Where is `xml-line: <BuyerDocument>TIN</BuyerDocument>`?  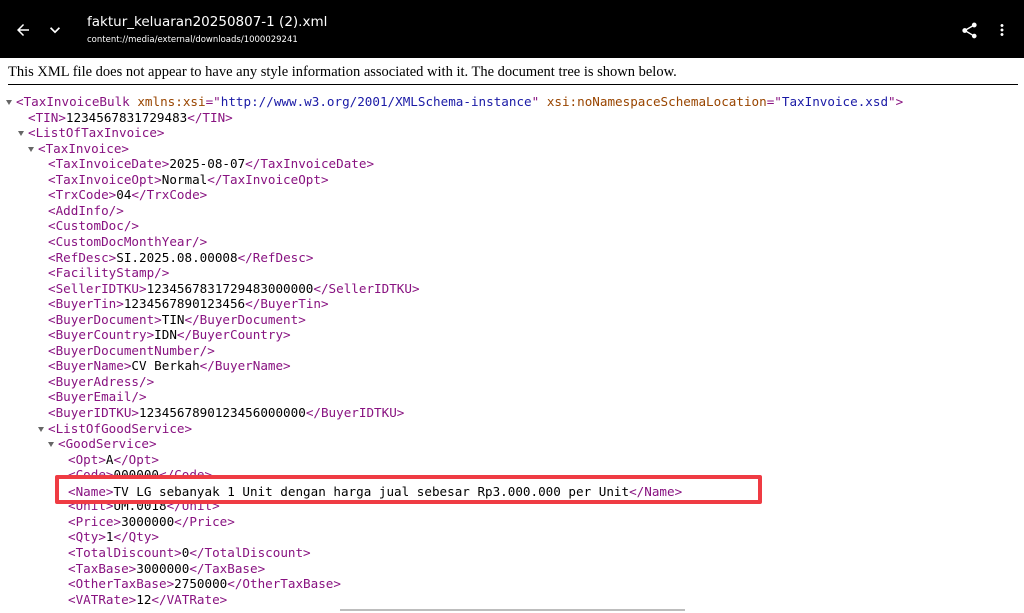 xml-line: <BuyerDocument>TIN</BuyerDocument> is located at coordinates (177, 320).